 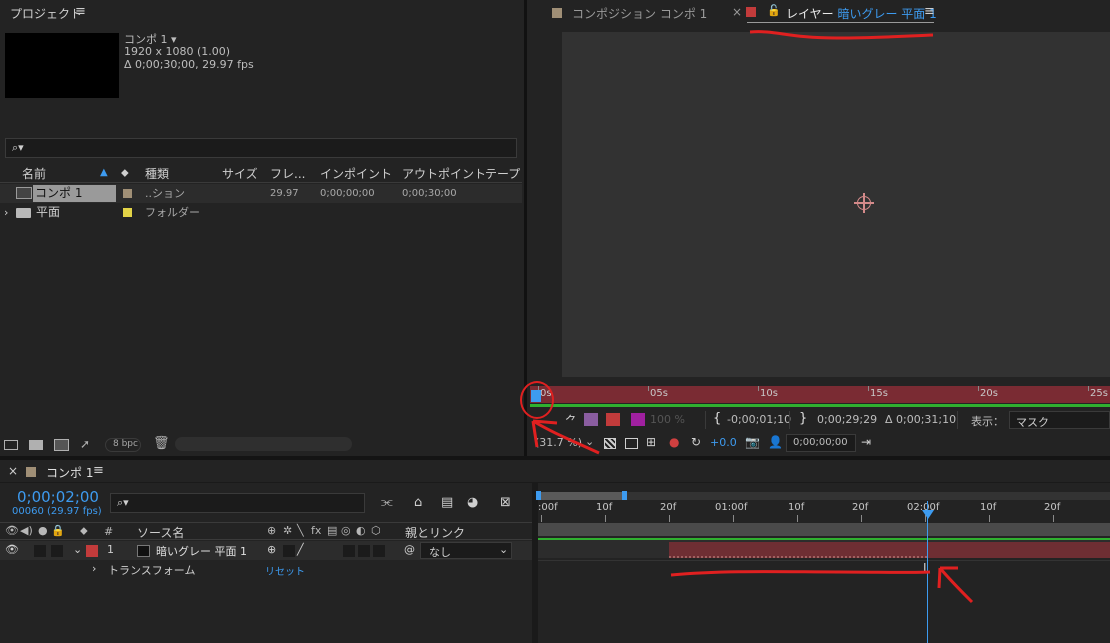 What do you see at coordinates (57, 551) in the screenshot?
I see `lock-toggle` at bounding box center [57, 551].